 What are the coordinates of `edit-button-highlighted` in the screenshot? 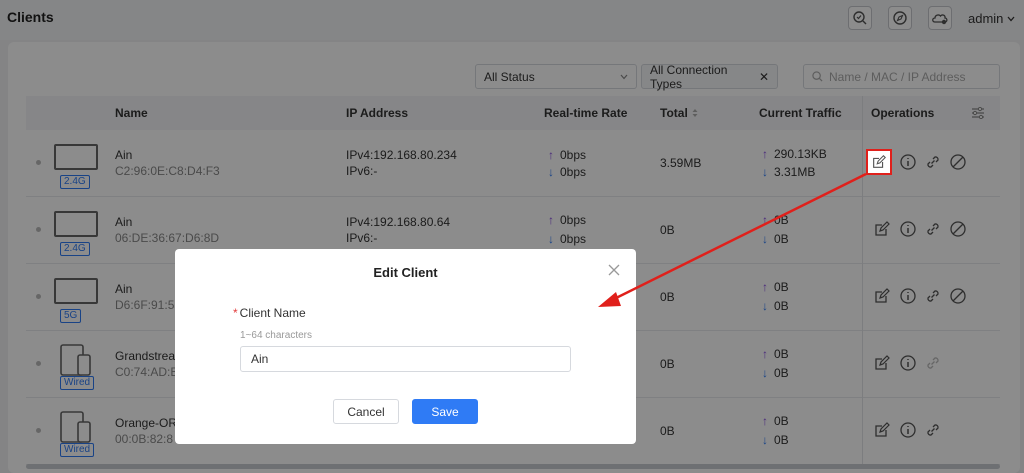 It's located at (879, 162).